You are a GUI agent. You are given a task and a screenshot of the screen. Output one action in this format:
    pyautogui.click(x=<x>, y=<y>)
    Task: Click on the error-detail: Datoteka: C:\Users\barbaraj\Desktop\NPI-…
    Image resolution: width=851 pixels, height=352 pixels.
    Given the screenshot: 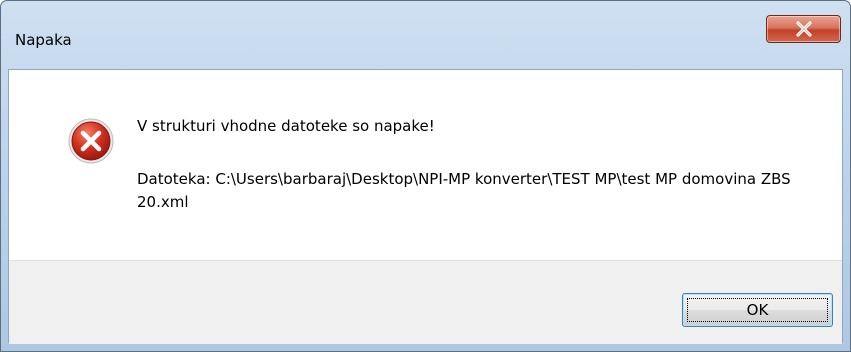 What is the action you would take?
    pyautogui.click(x=464, y=190)
    